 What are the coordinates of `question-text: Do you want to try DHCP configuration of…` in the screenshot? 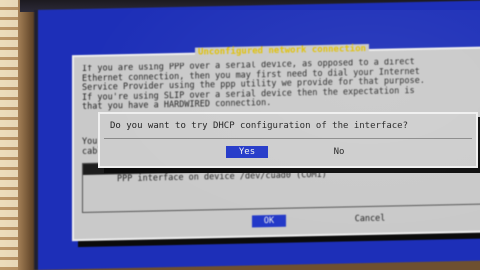 It's located at (259, 126).